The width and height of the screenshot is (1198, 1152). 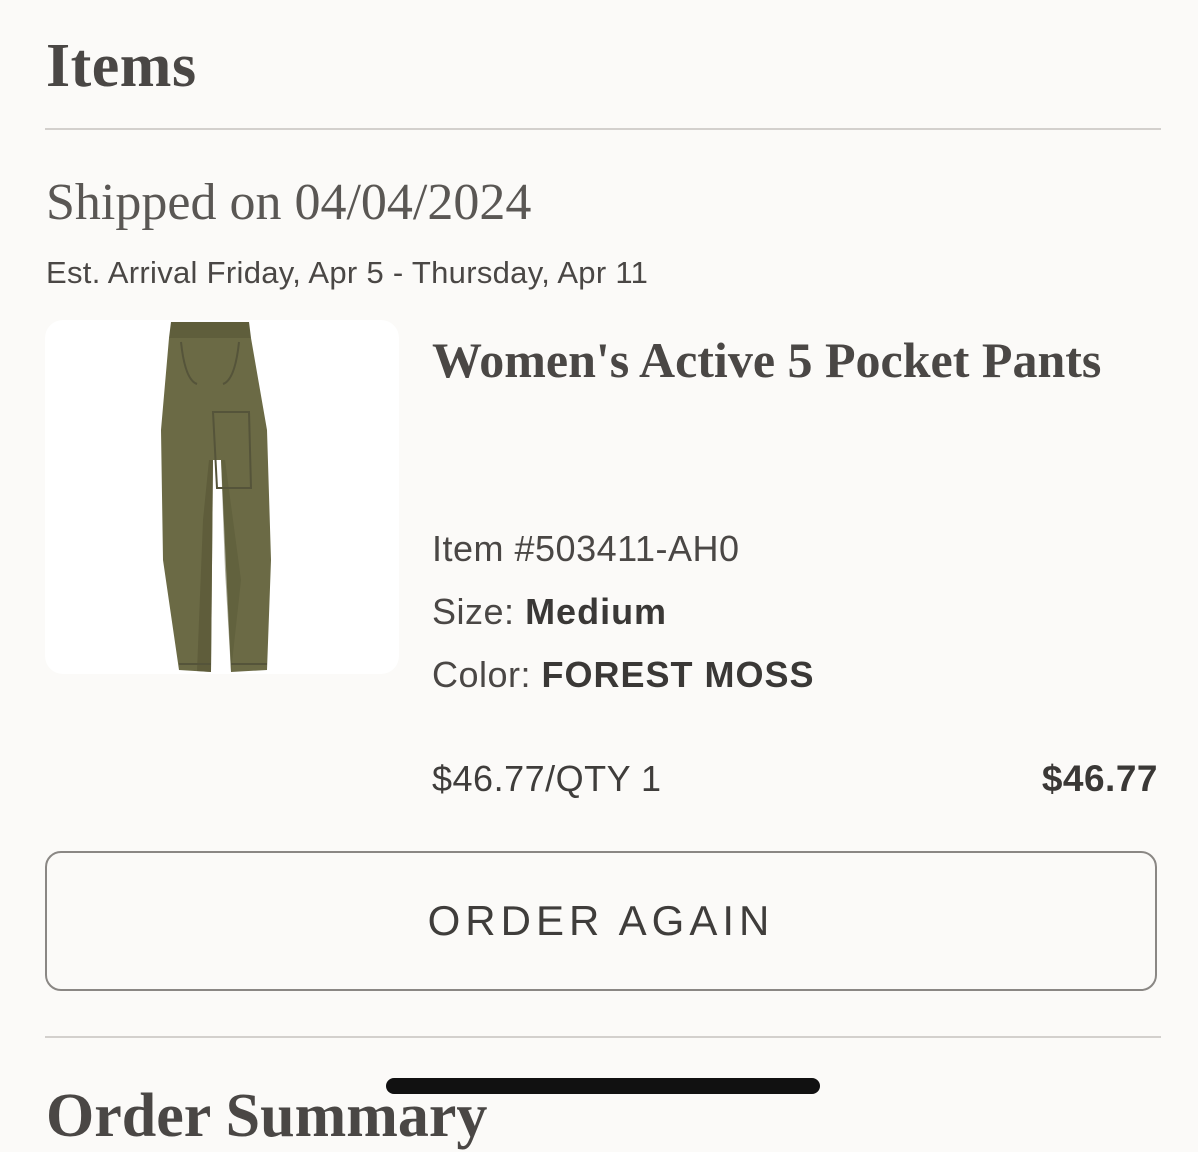 What do you see at coordinates (678, 674) in the screenshot?
I see `color-value: FOREST MOSS` at bounding box center [678, 674].